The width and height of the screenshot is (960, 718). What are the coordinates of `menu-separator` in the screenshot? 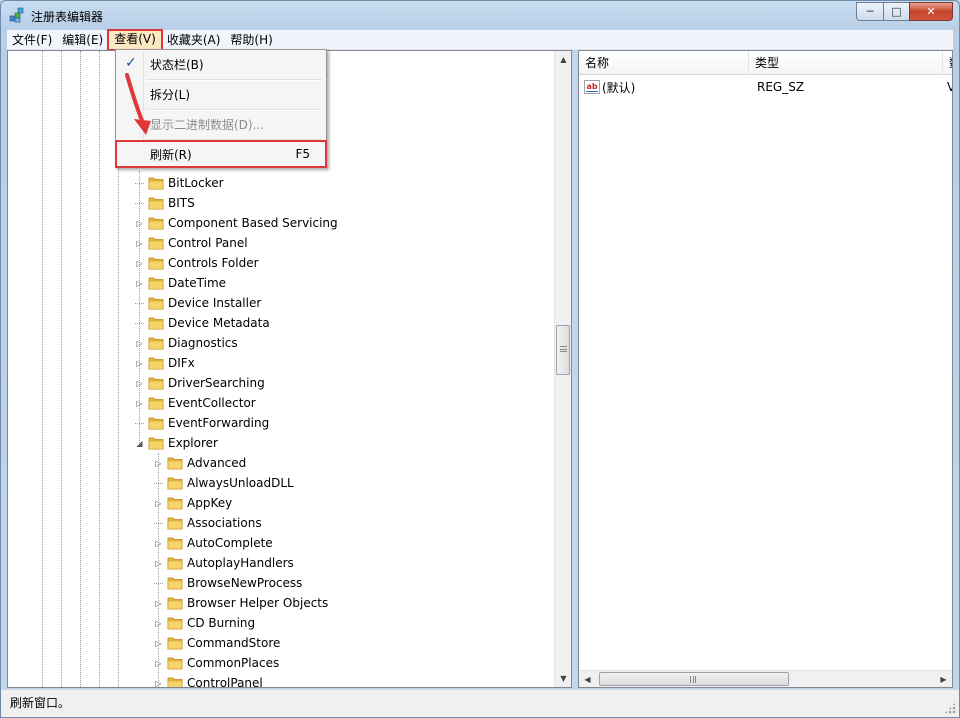 It's located at (234, 80).